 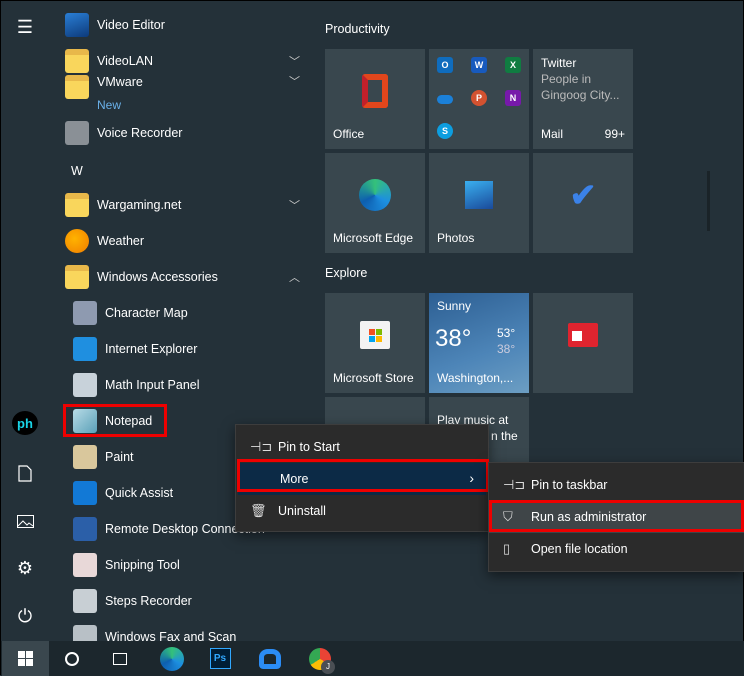 I want to click on music-text-line2: n the, so click(x=504, y=436).